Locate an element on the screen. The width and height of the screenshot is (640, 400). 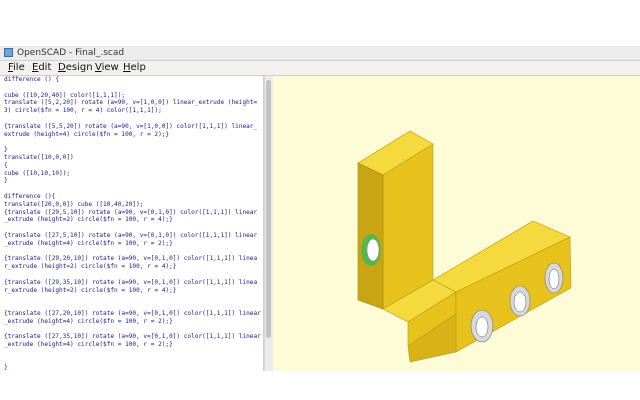
code-line: translate([20,0,0]) cube ([10,40,20]); is located at coordinates (133, 205).